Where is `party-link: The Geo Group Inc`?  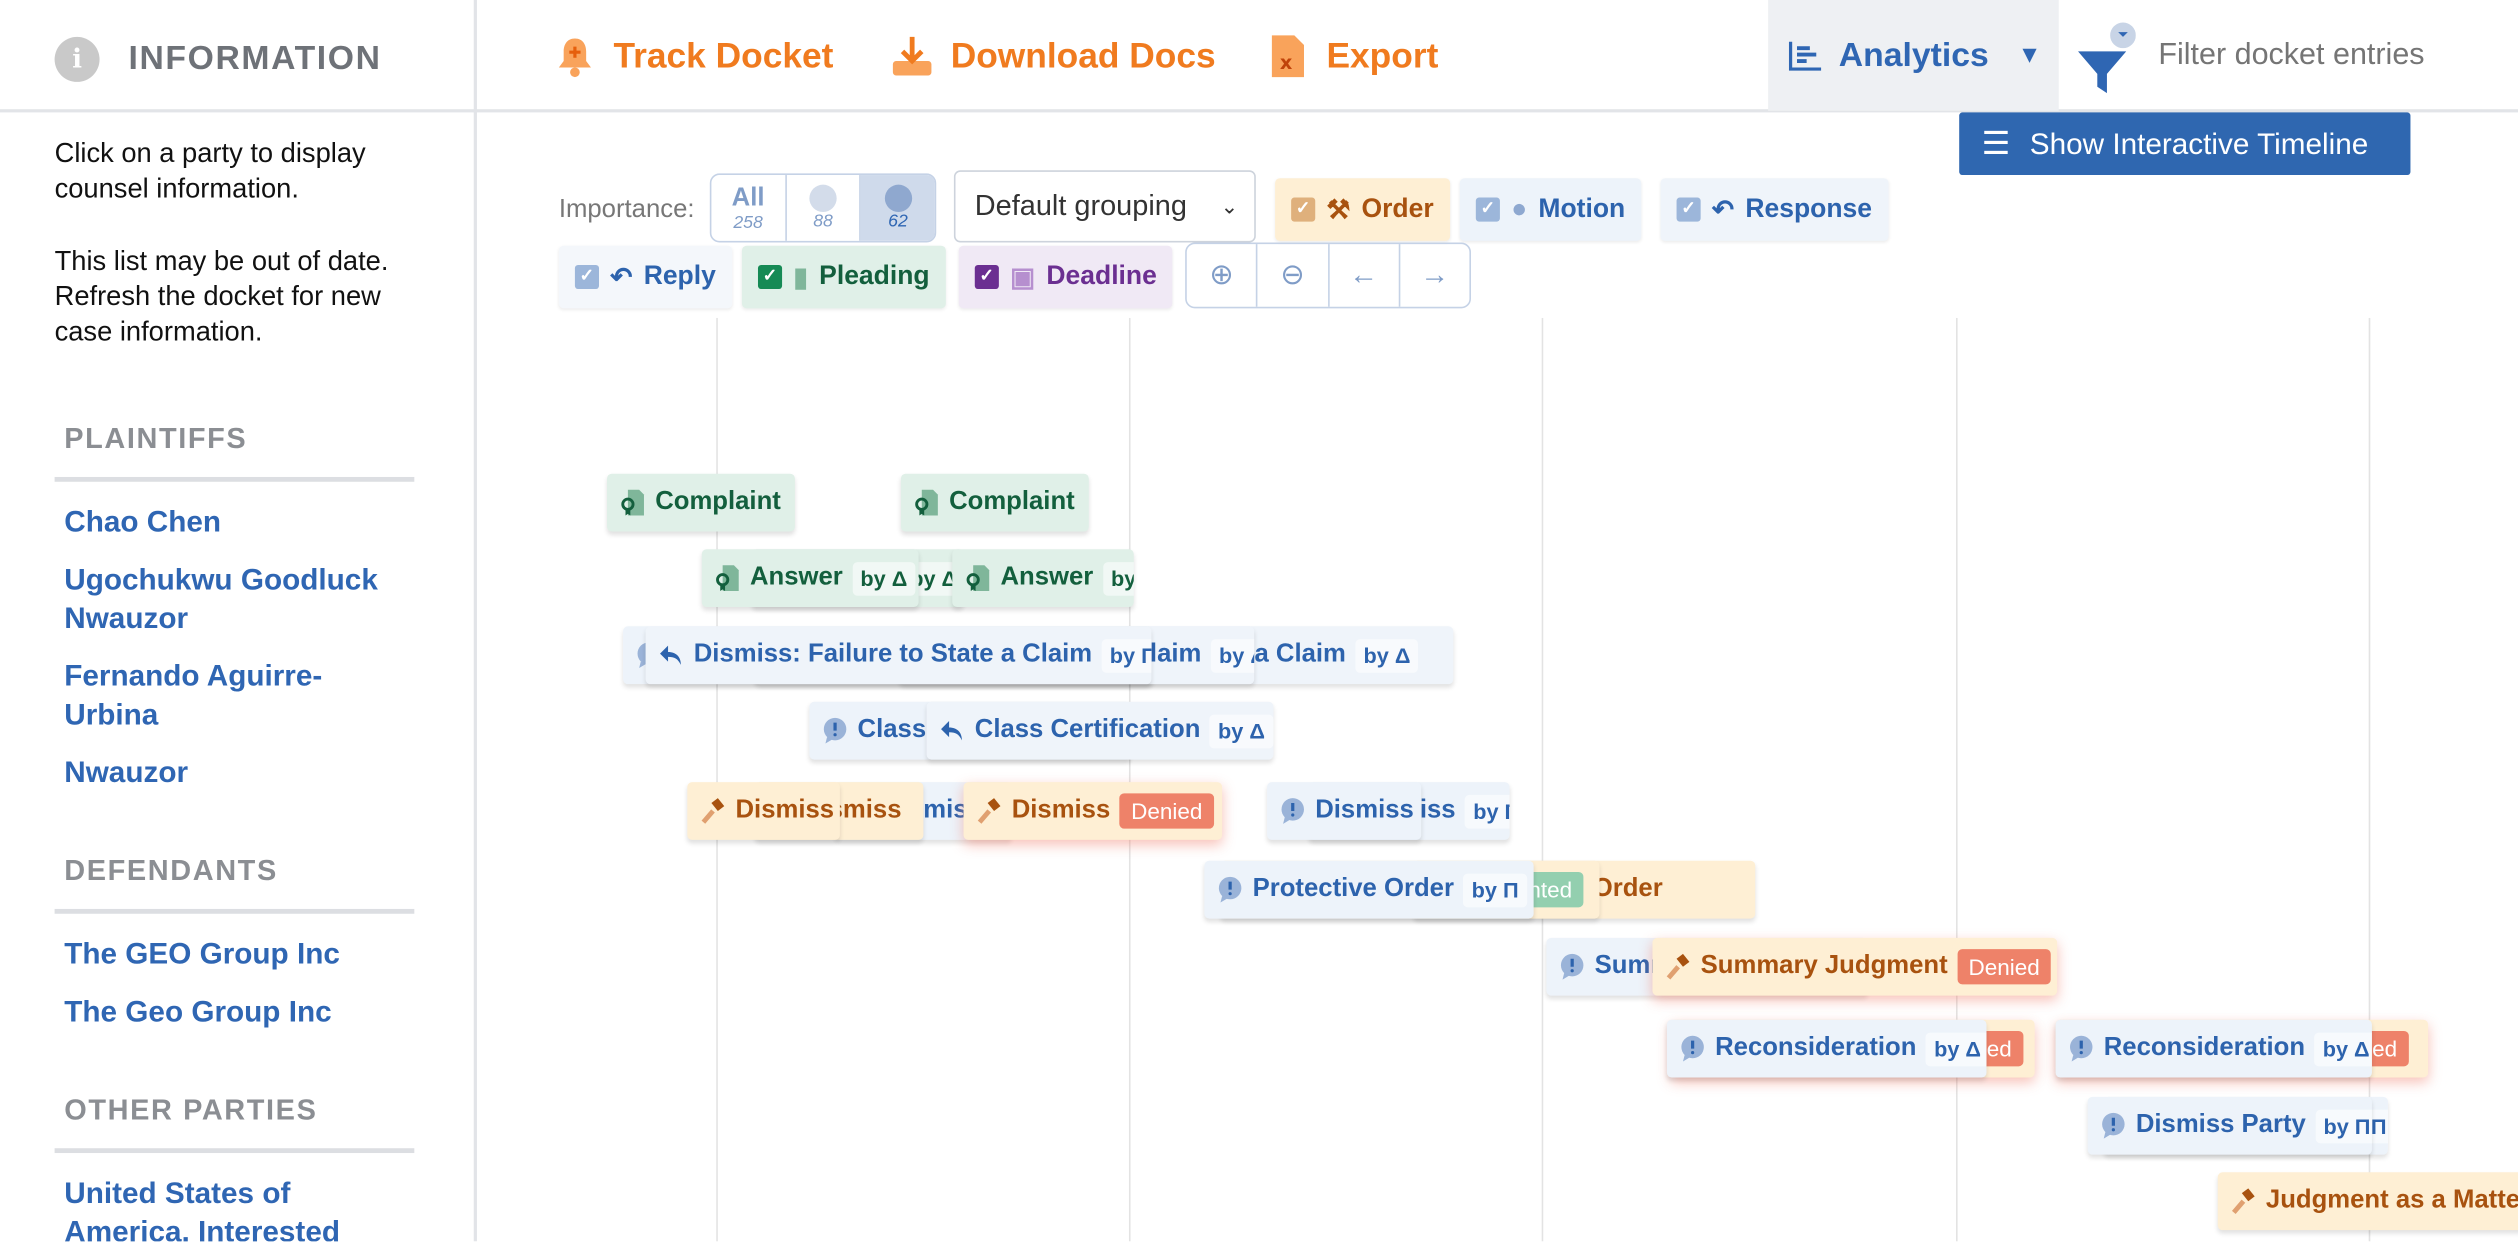 party-link: The Geo Group Inc is located at coordinates (256, 1011).